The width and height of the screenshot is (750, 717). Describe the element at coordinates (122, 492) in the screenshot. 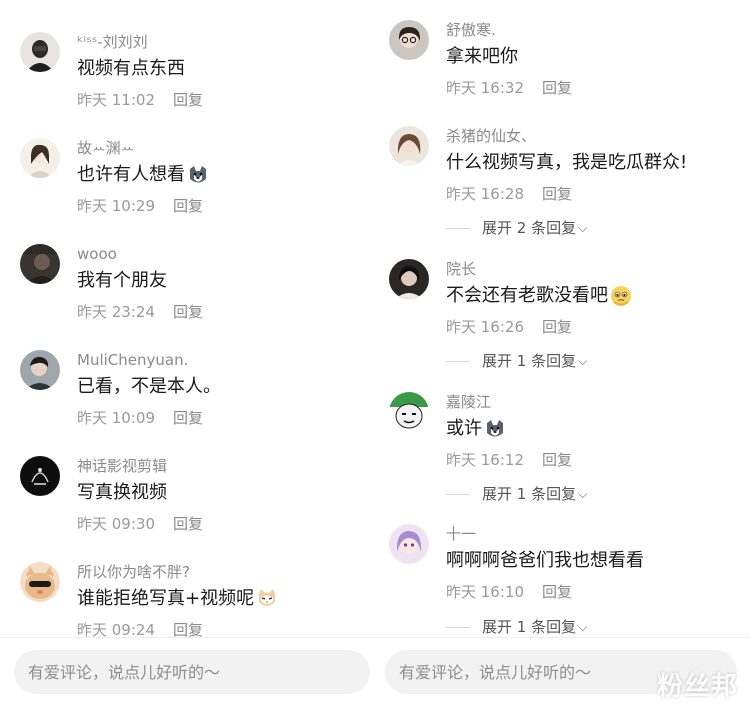

I see `comment-text-content: 写真换视频` at that location.